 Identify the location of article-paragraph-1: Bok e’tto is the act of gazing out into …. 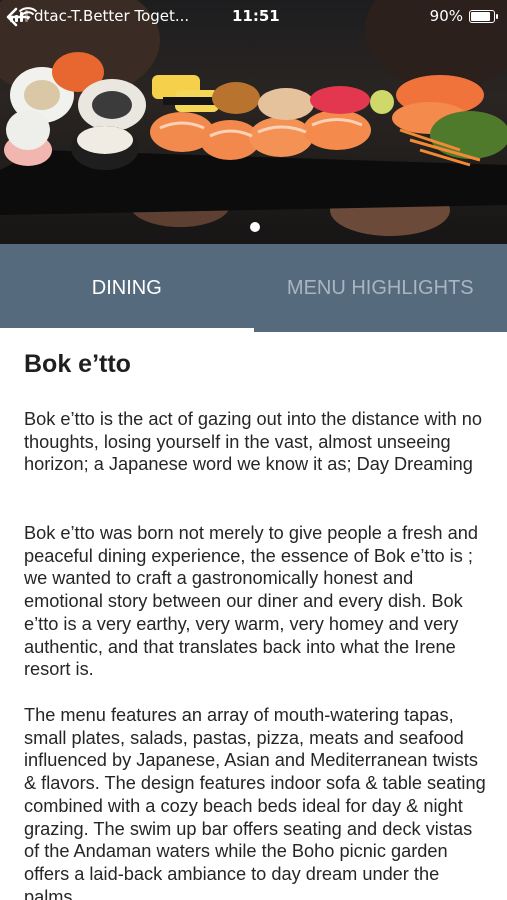
(253, 442).